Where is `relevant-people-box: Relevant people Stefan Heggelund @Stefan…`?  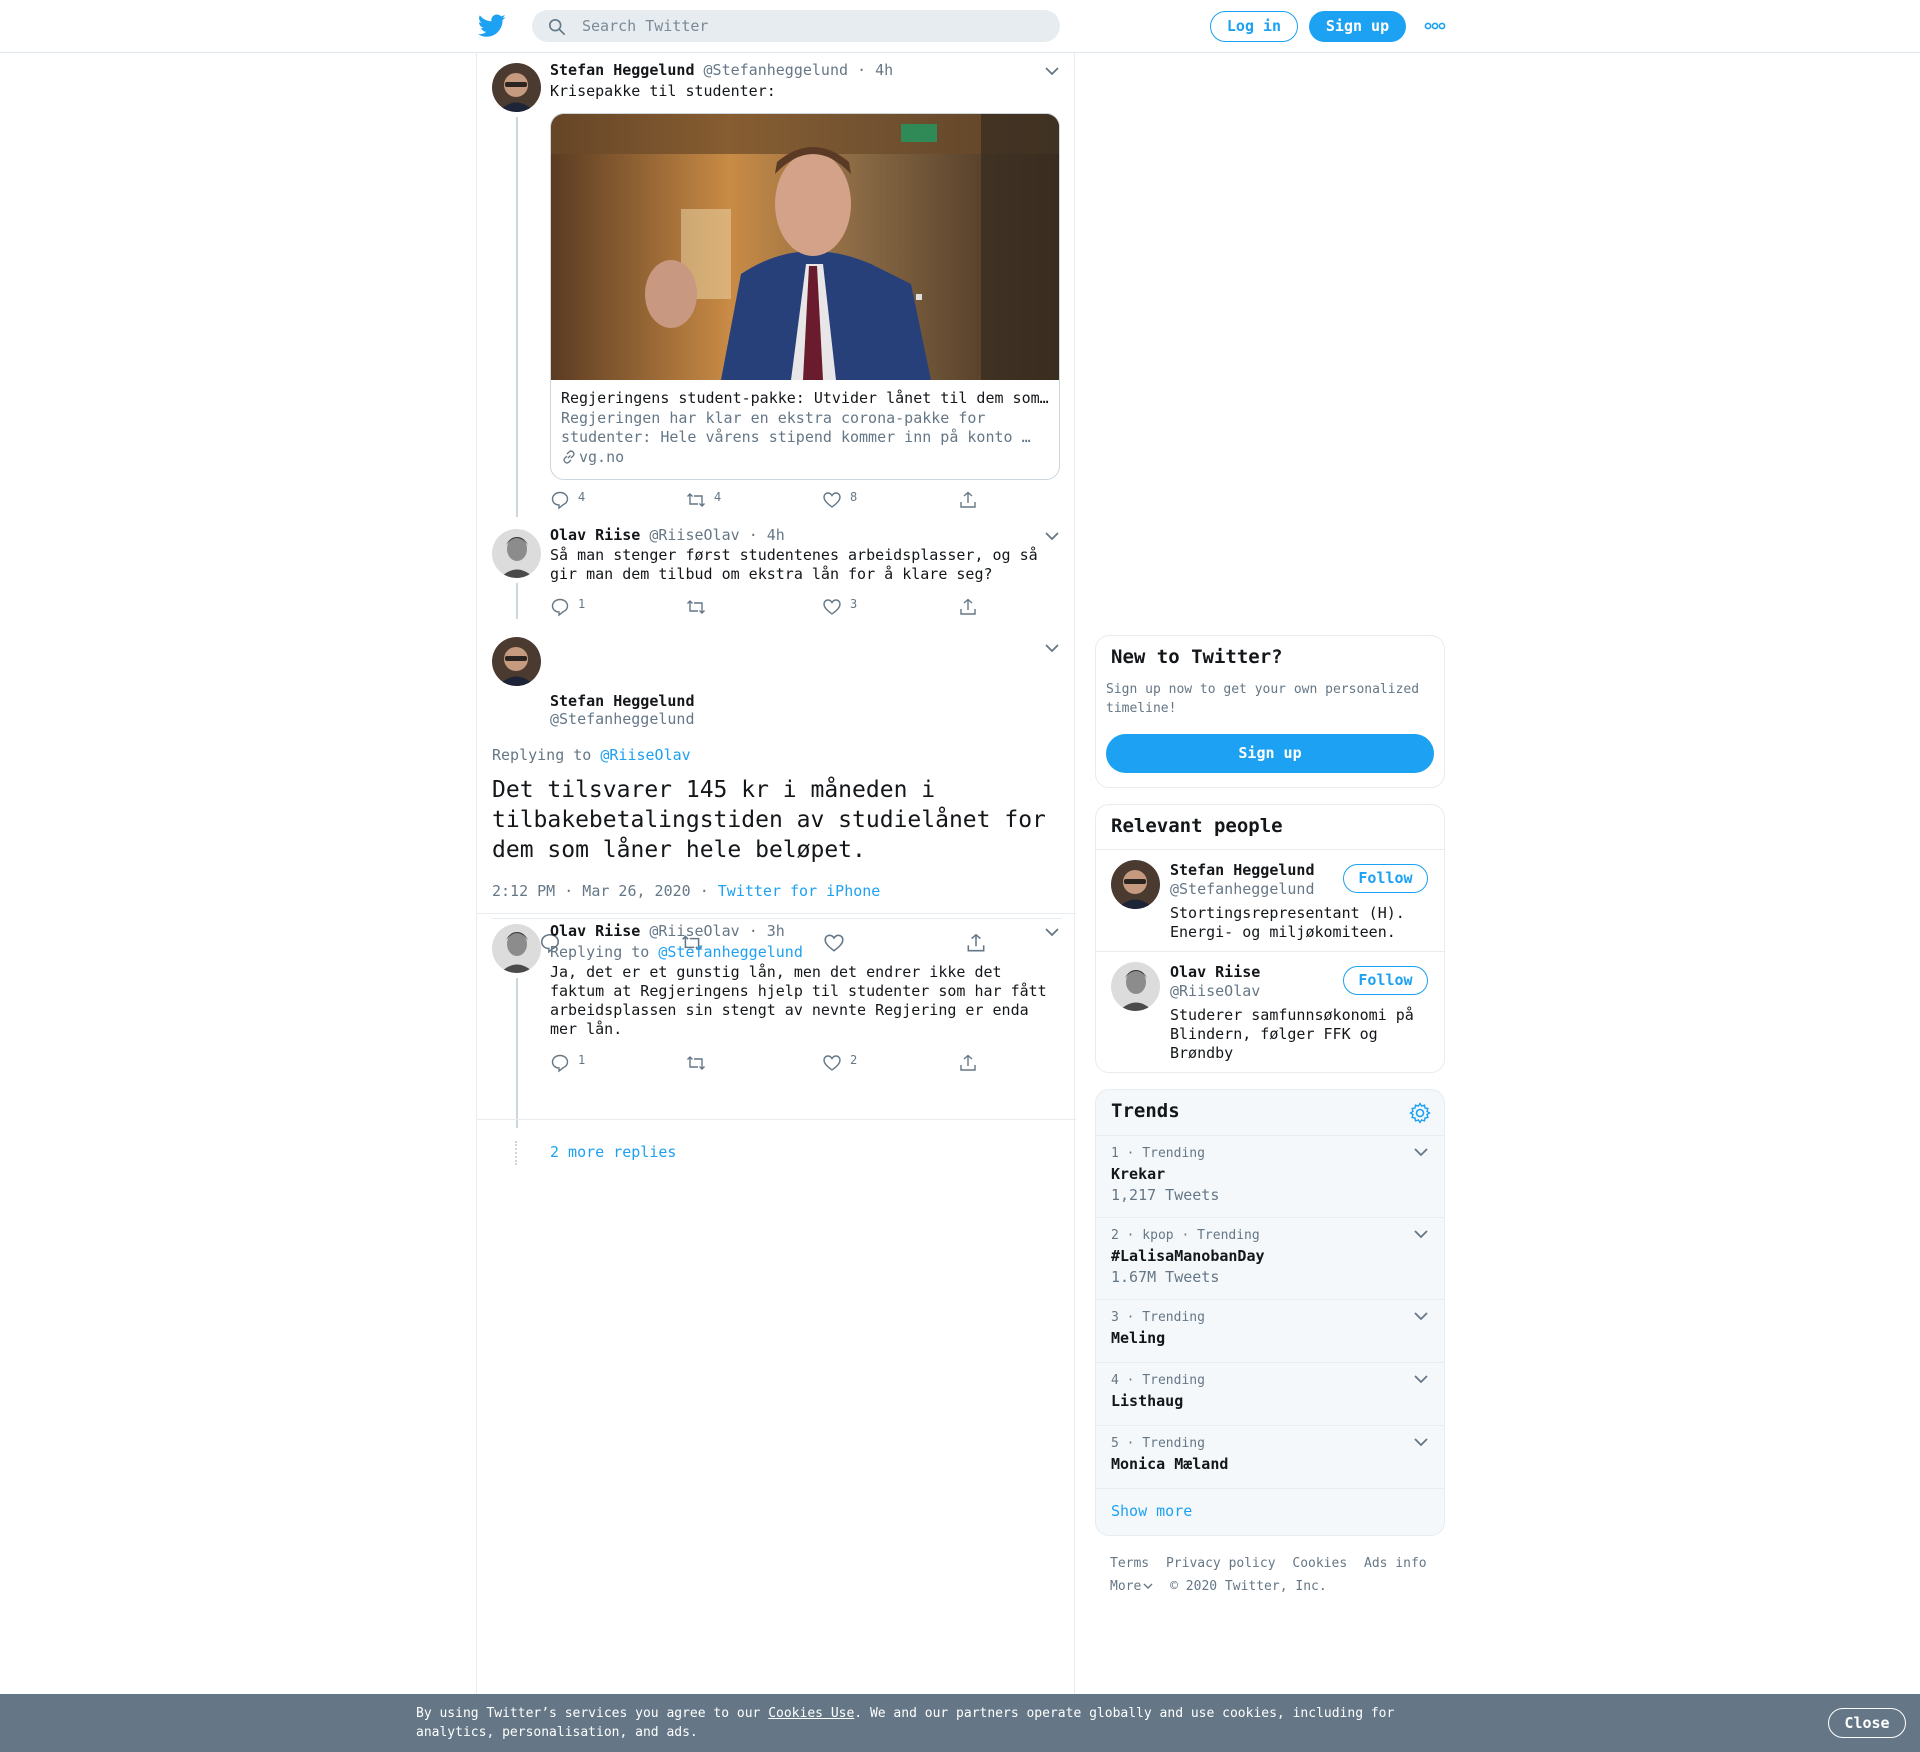
relevant-people-box: Relevant people Stefan Heggelund @Stefan… is located at coordinates (1270, 938).